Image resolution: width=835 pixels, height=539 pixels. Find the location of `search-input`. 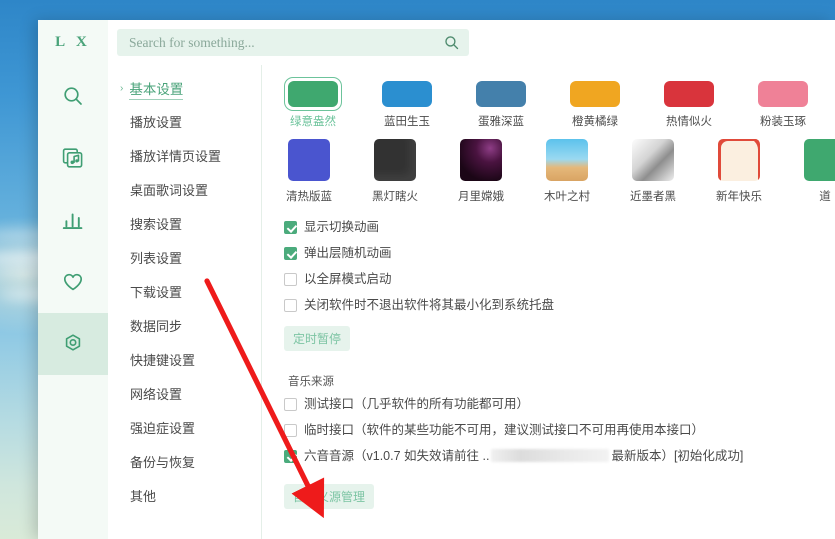

search-input is located at coordinates (293, 42).